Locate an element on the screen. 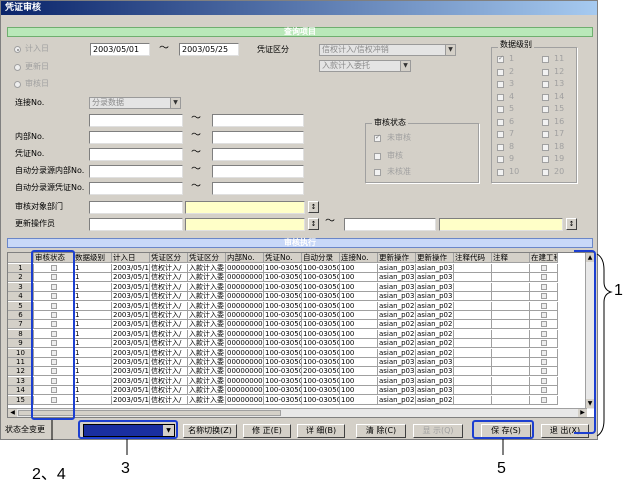 The image size is (630, 487). callout-1: 1 is located at coordinates (618, 290).